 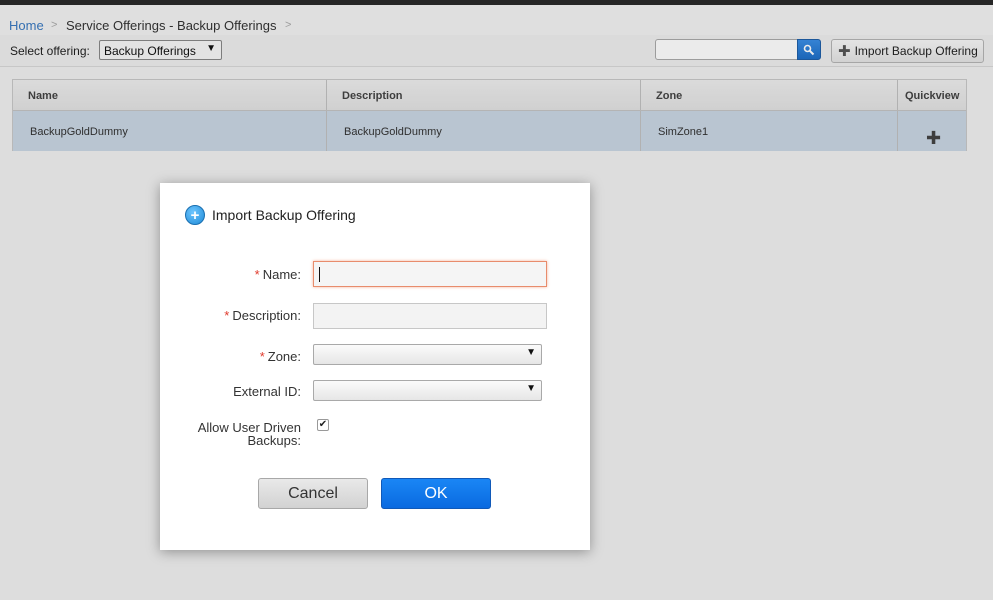 I want to click on ok-button: OK, so click(x=436, y=493).